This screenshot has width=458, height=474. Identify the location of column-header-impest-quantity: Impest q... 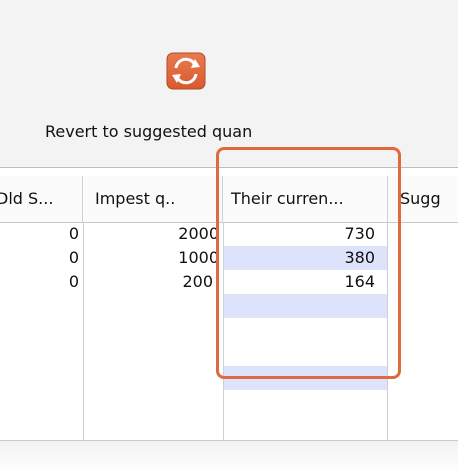
(153, 199).